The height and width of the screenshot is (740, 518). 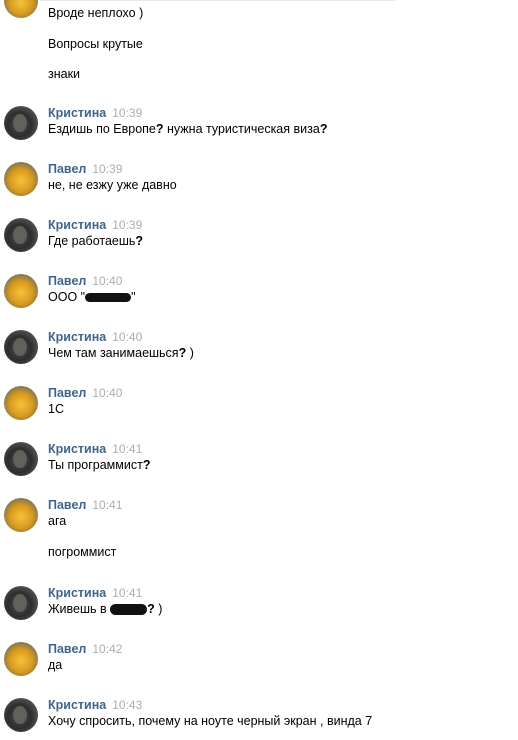 I want to click on message-text: Где работаешь?, so click(x=95, y=241).